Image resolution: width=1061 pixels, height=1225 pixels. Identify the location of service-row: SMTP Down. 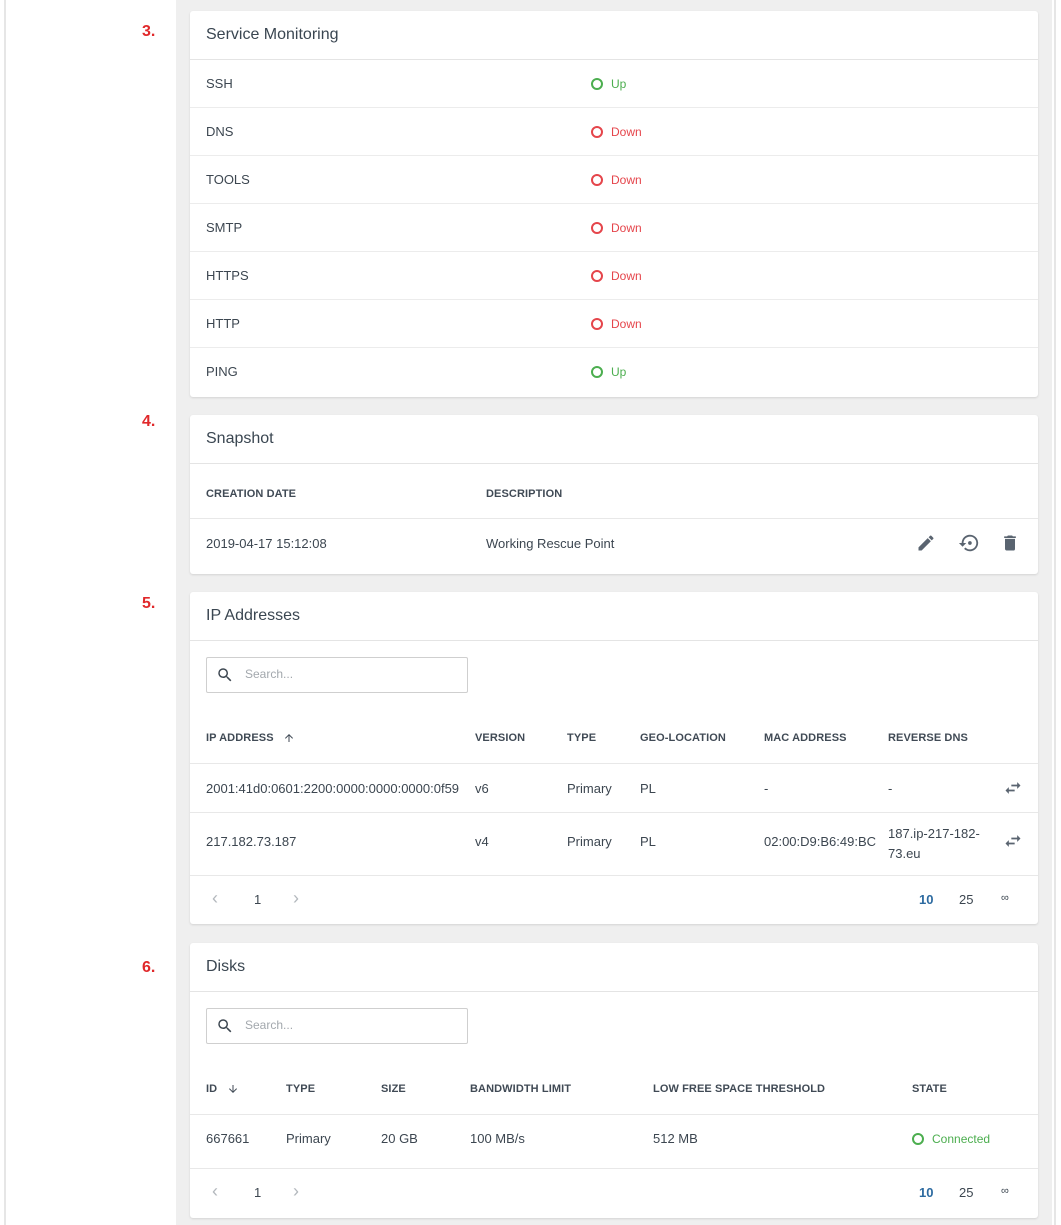
(614, 228).